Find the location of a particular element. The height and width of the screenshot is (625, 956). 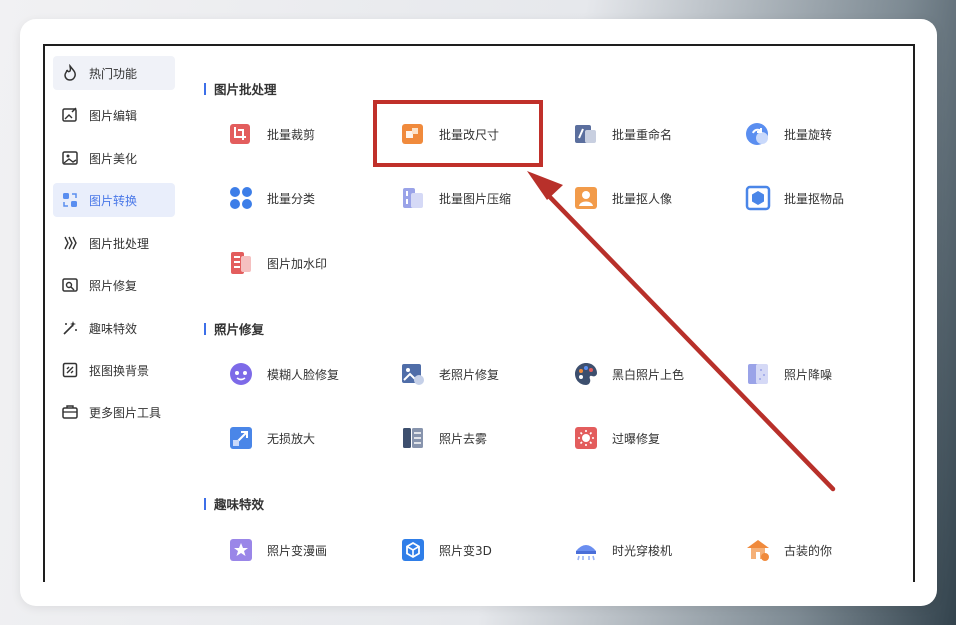

sidebar-item-label: 图片美化 is located at coordinates (113, 158).